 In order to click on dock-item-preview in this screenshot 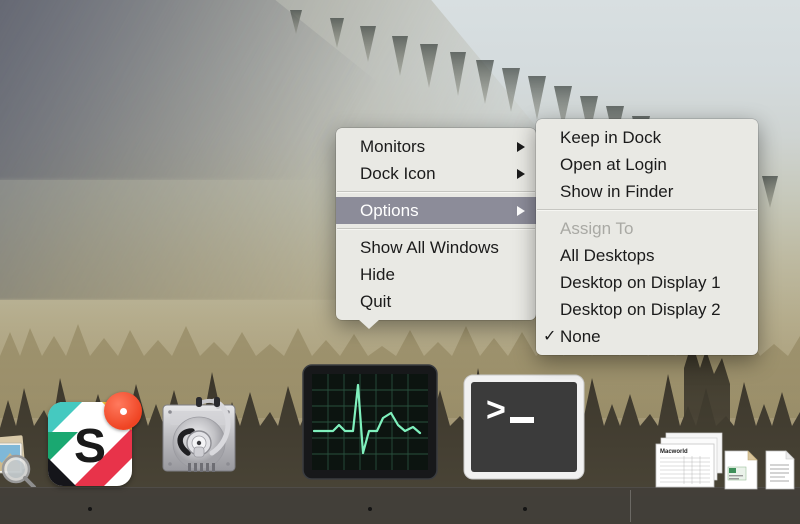, I will do `click(19, 458)`.